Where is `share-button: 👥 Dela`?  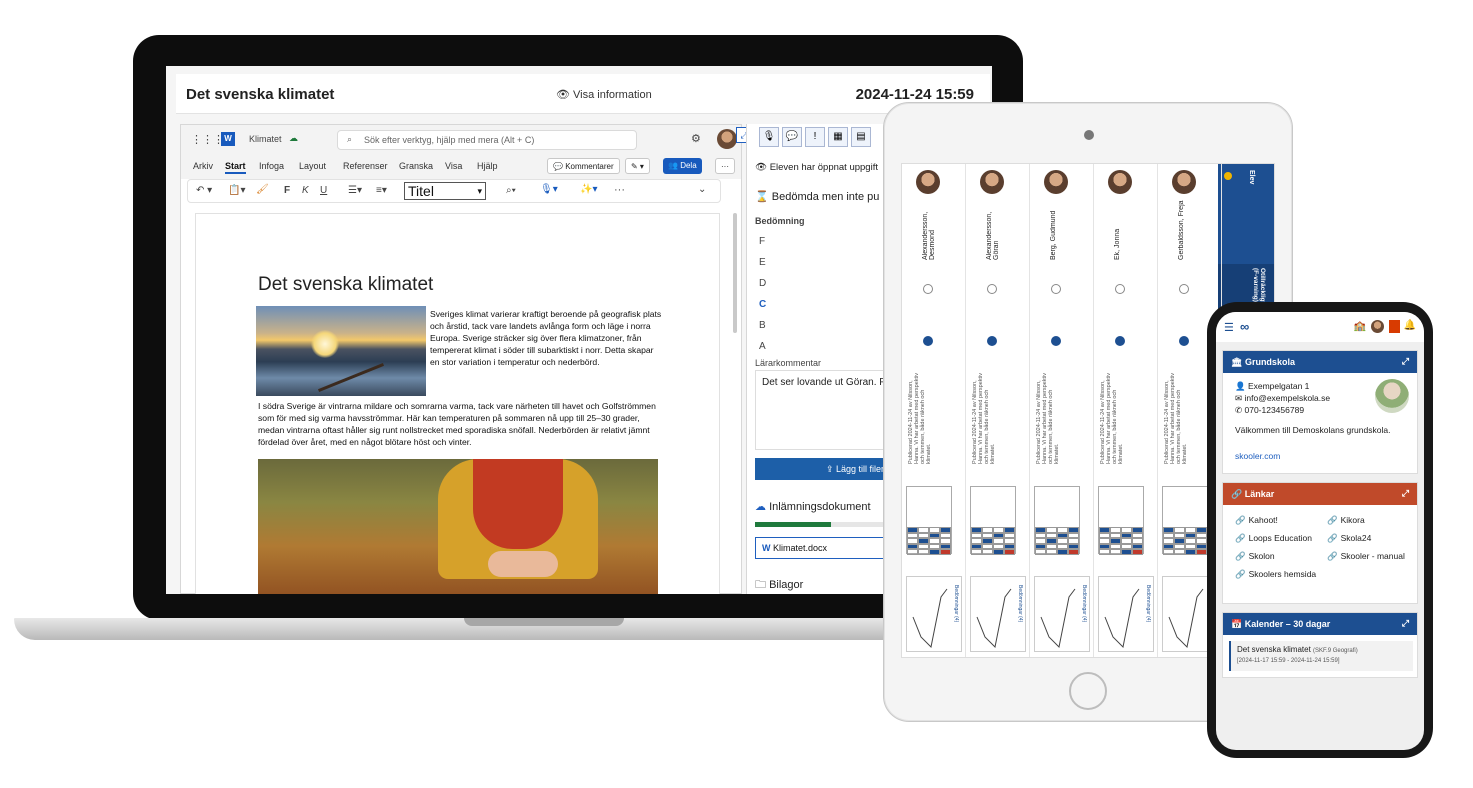
share-button: 👥 Dela is located at coordinates (682, 166).